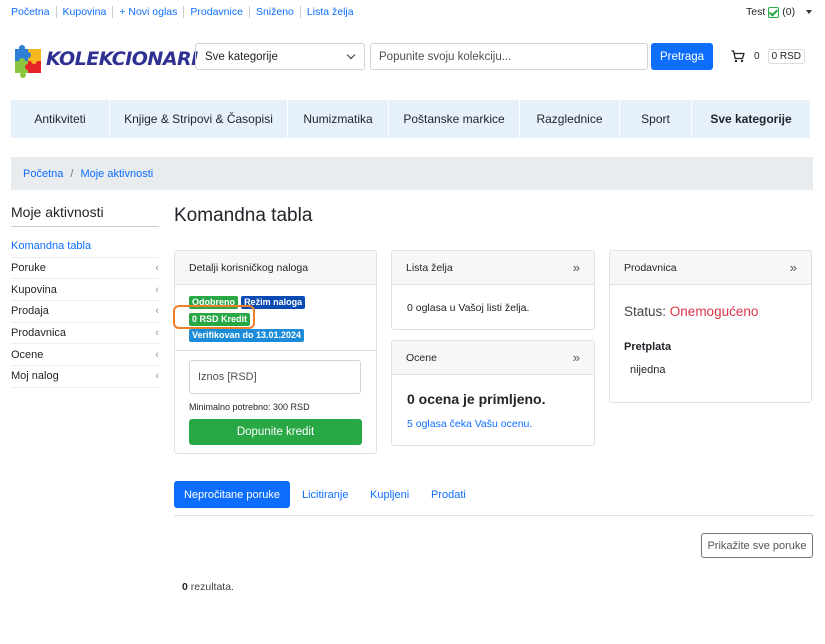 The width and height of the screenshot is (825, 644). Describe the element at coordinates (389, 494) in the screenshot. I see `tab-bought: Kupljeni` at that location.